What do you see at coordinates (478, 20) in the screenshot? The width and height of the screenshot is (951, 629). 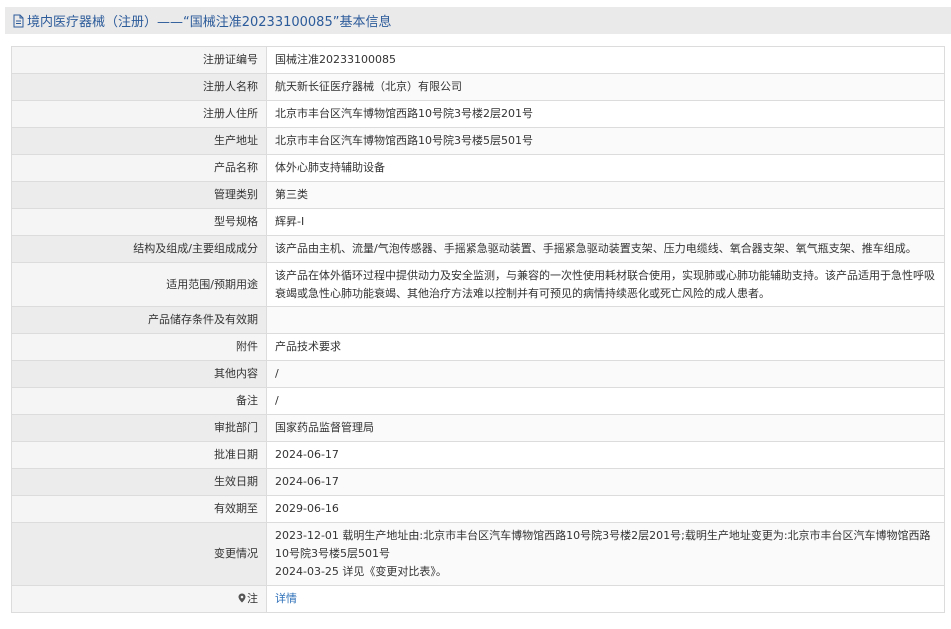 I see `page-header: 境内医疗器械（注册）——“国械注准20233100085”基本信息` at bounding box center [478, 20].